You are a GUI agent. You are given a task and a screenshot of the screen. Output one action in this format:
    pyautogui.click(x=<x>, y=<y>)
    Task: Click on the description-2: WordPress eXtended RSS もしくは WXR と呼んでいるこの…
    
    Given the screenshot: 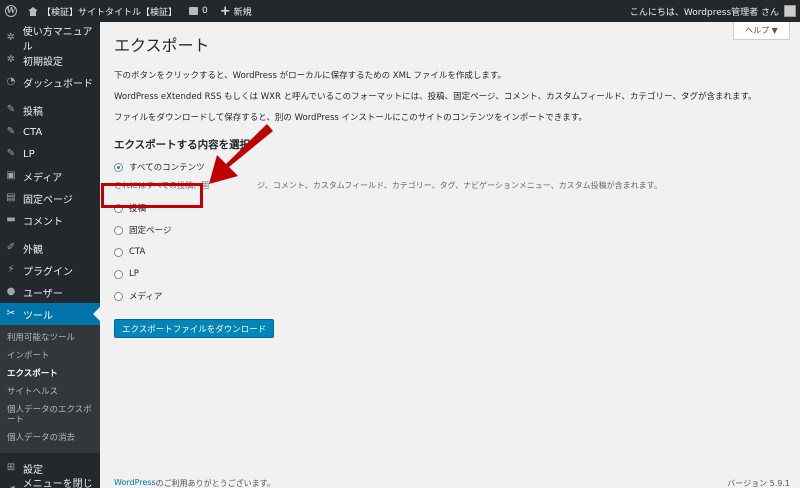 What is the action you would take?
    pyautogui.click(x=435, y=97)
    